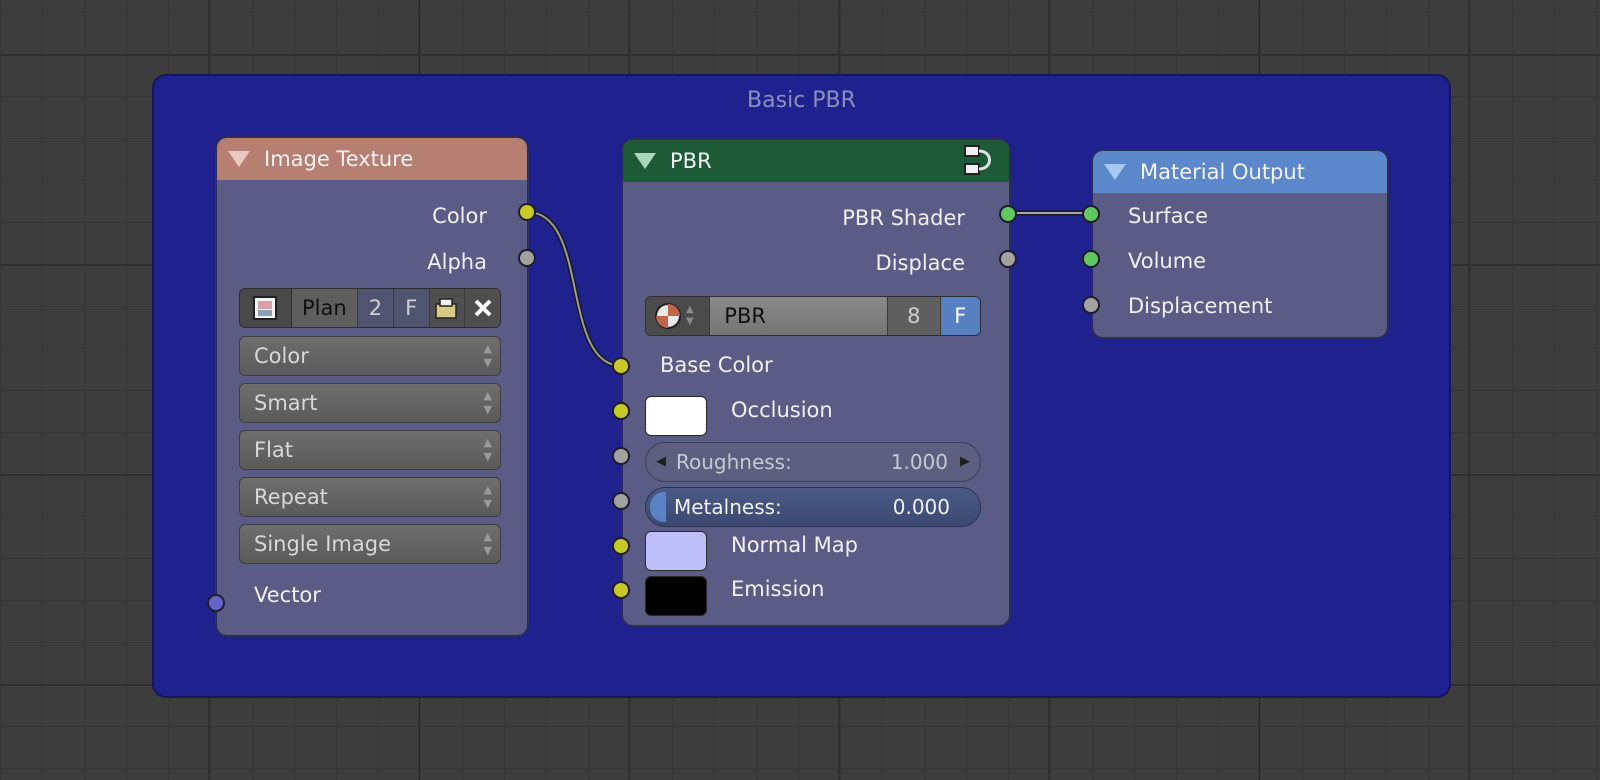 The height and width of the screenshot is (780, 1600). What do you see at coordinates (816, 161) in the screenshot?
I see `node-header: PBR` at bounding box center [816, 161].